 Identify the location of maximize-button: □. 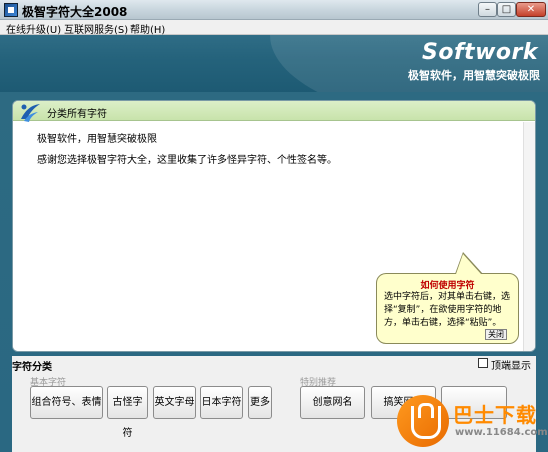
(506, 9).